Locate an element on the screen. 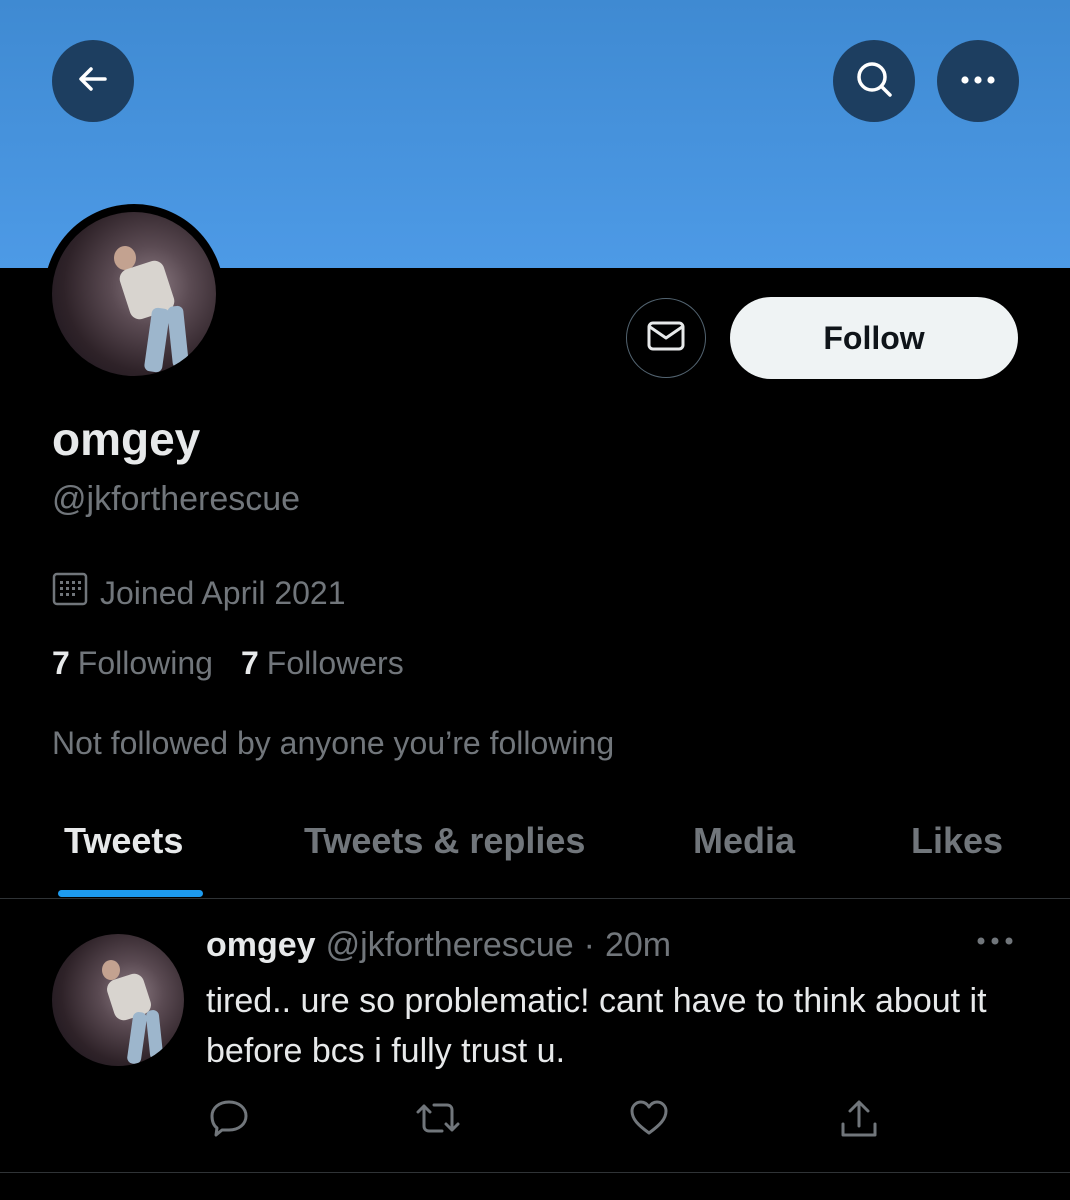 Image resolution: width=1070 pixels, height=1200 pixels. profile-handle: @jkfortherescue is located at coordinates (176, 499).